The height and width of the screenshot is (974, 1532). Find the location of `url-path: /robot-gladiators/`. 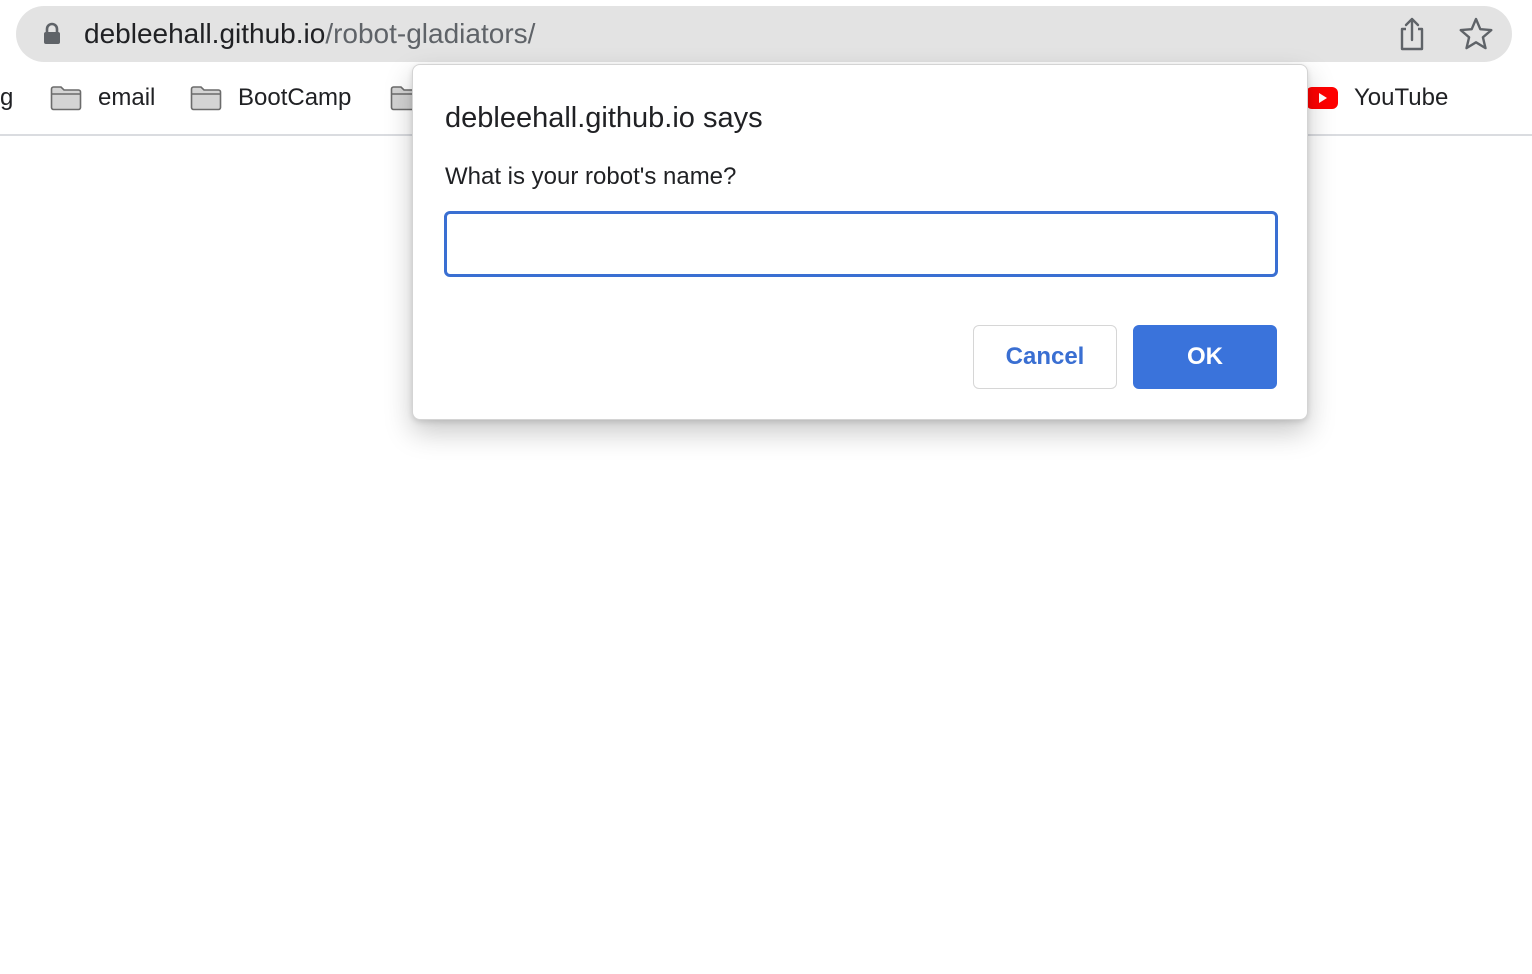

url-path: /robot-gladiators/ is located at coordinates (430, 33).